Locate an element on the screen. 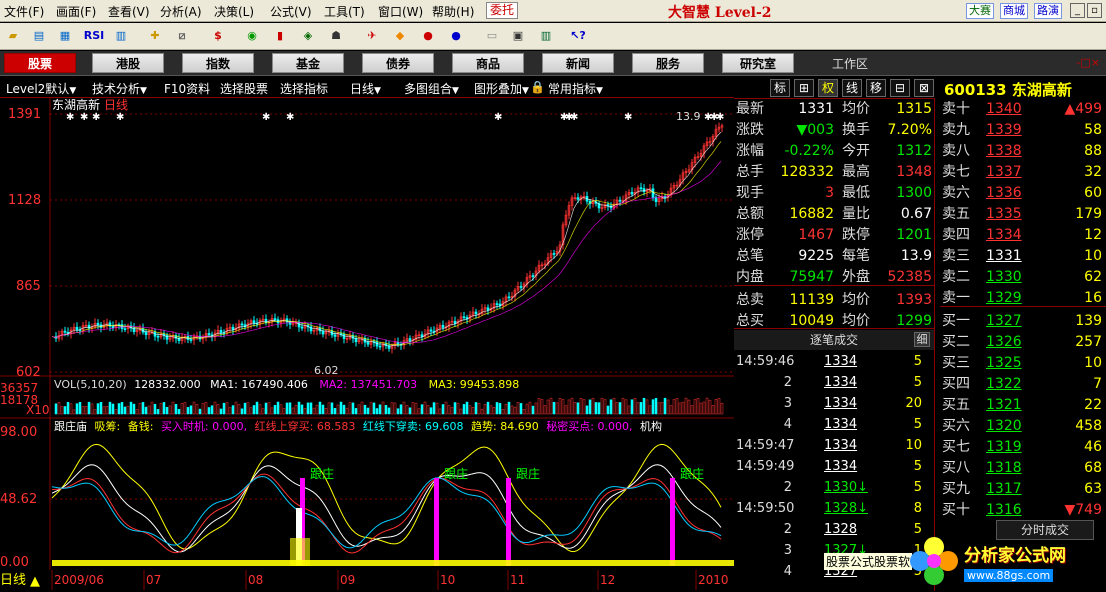  crosshair-icon: ✚ is located at coordinates (155, 36).